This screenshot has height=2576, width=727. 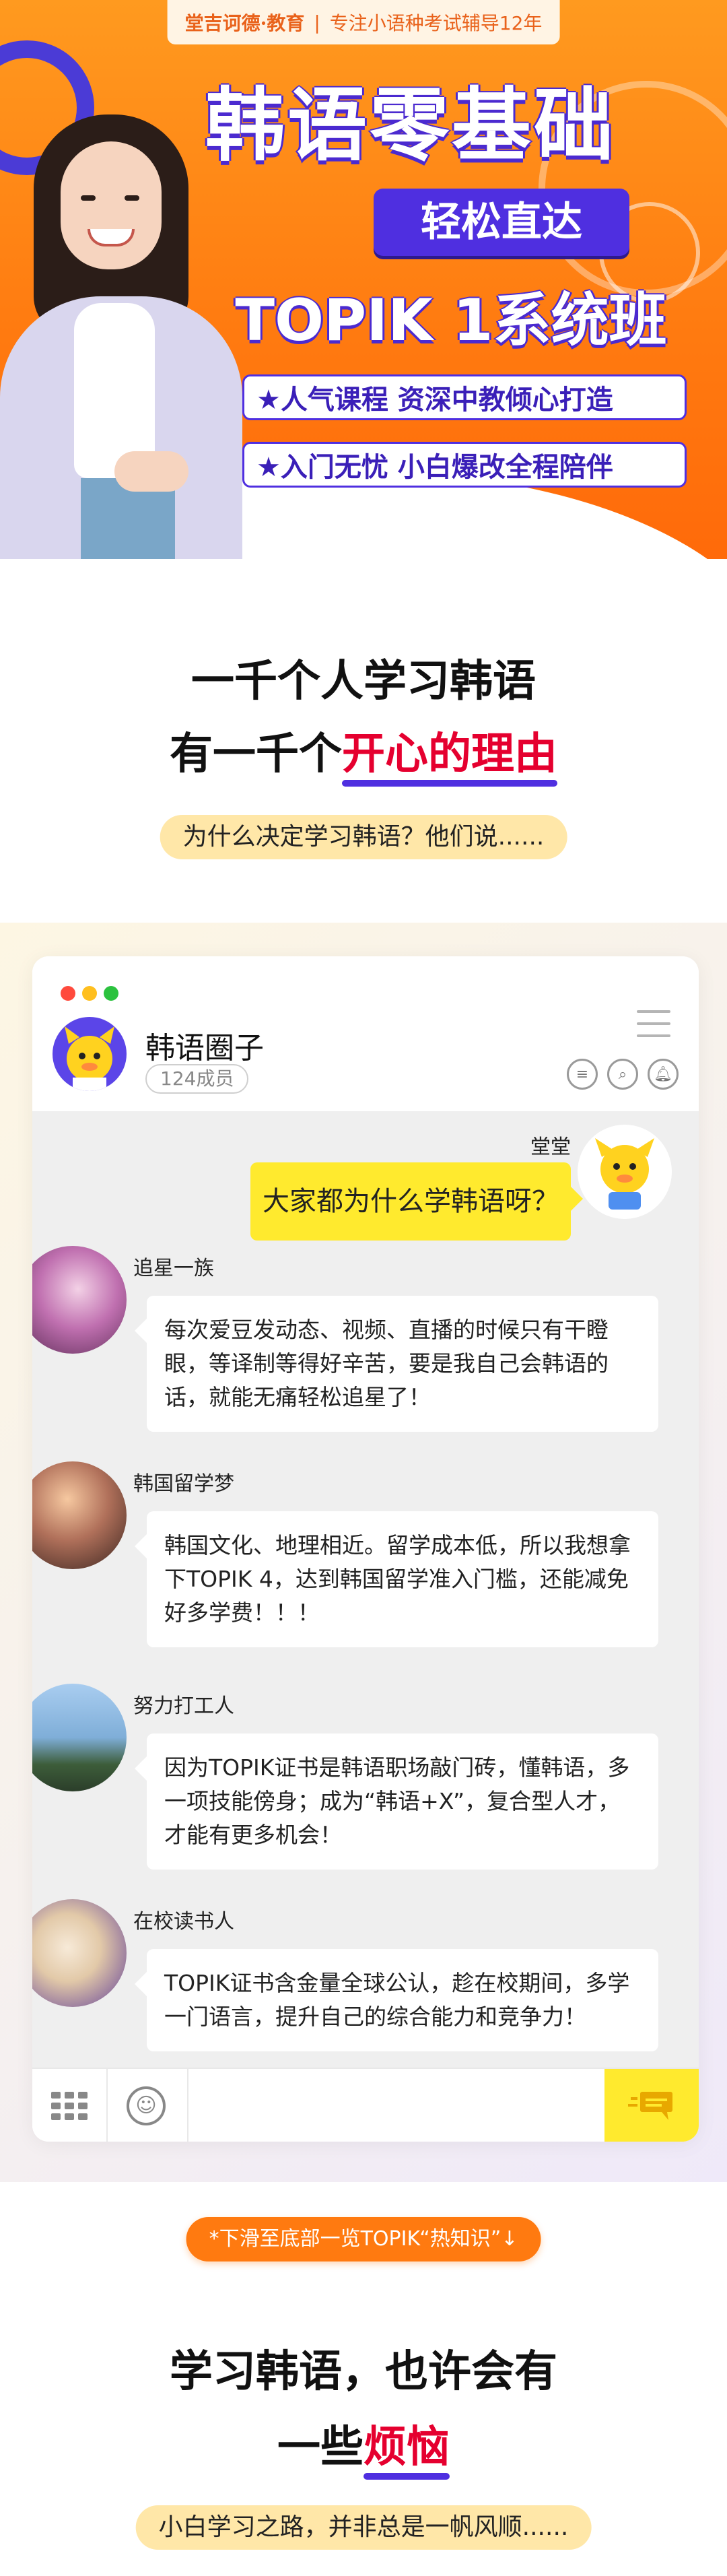 I want to click on heading-highlight: 烦恼, so click(x=407, y=2446).